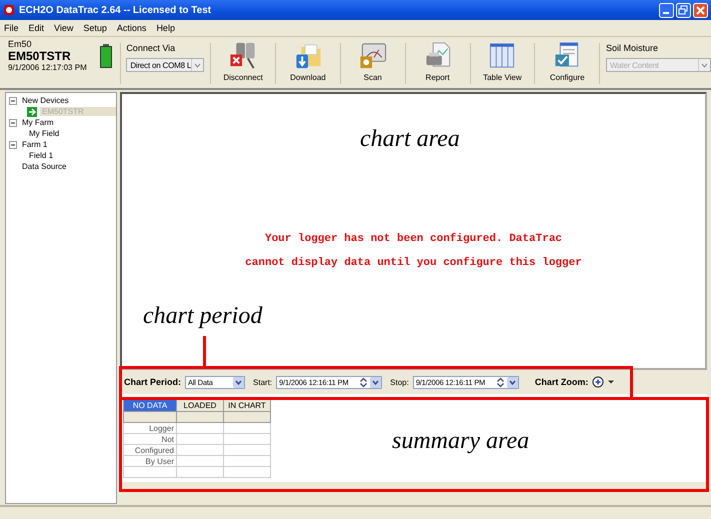 Image resolution: width=711 pixels, height=519 pixels. Describe the element at coordinates (44, 133) in the screenshot. I see `tree-item: My Field` at that location.